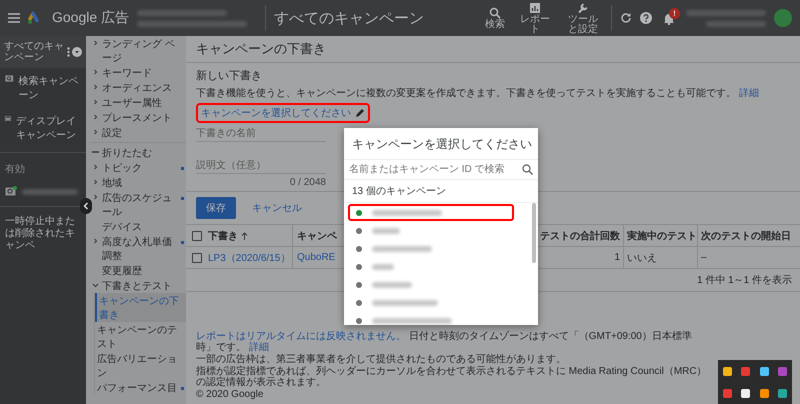  What do you see at coordinates (350, 18) in the screenshot?
I see `page-title: すべてのキャンペーン` at bounding box center [350, 18].